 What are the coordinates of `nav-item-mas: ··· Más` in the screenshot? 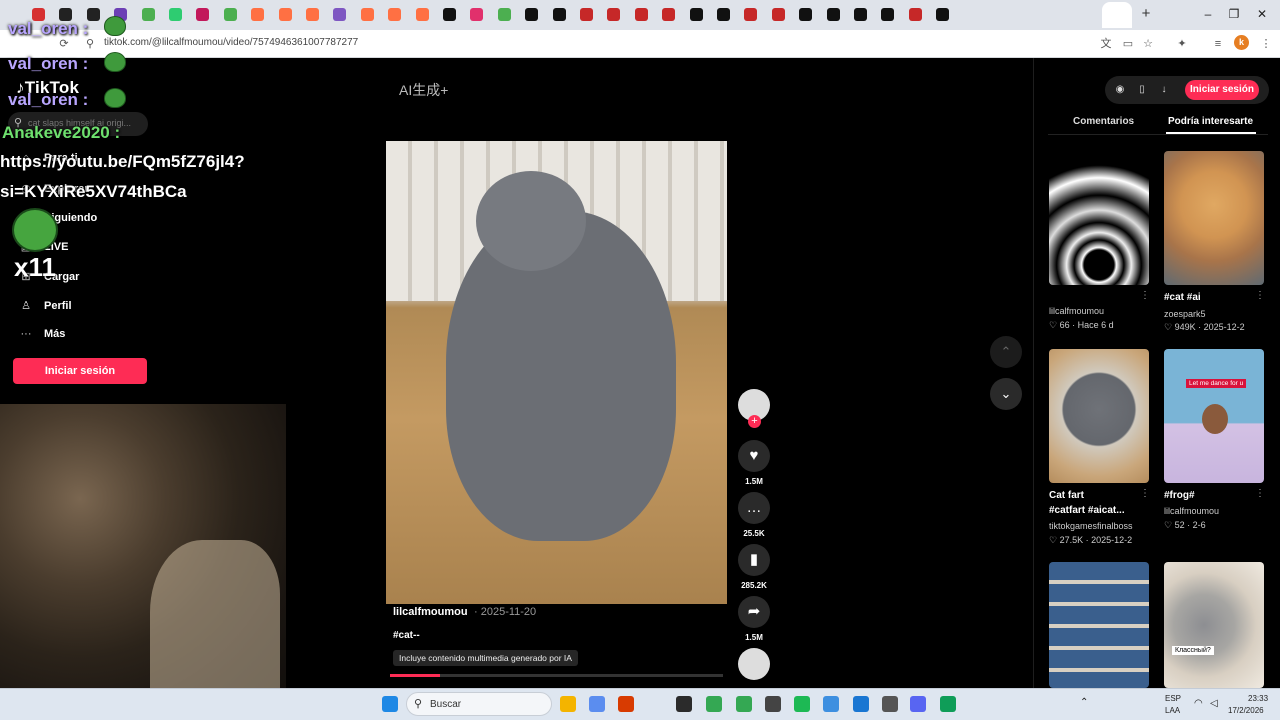 It's located at (41, 334).